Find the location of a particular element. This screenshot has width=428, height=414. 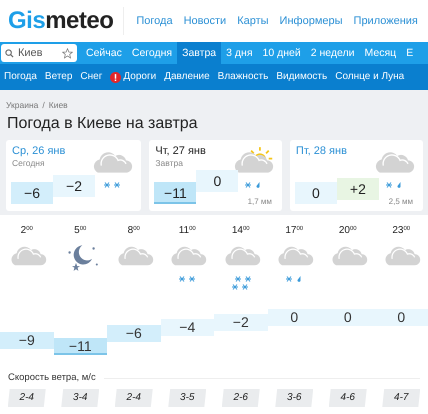

day-card: Чт, 27 янв Завтра 1,7 мм −11 0 is located at coordinates (215, 175).